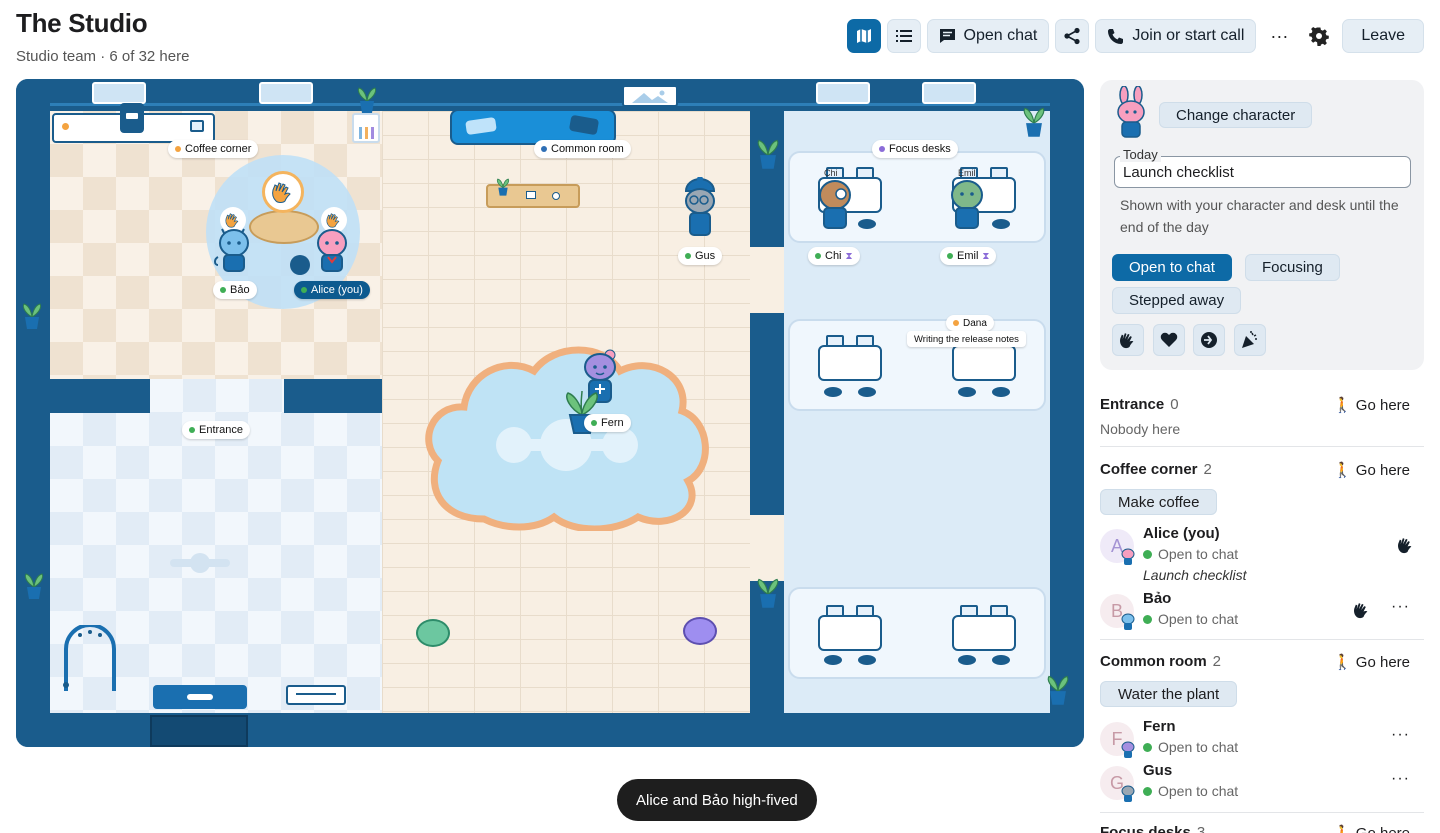 Image resolution: width=1440 pixels, height=833 pixels. I want to click on emil-nametag: Emil ⧗, so click(968, 256).